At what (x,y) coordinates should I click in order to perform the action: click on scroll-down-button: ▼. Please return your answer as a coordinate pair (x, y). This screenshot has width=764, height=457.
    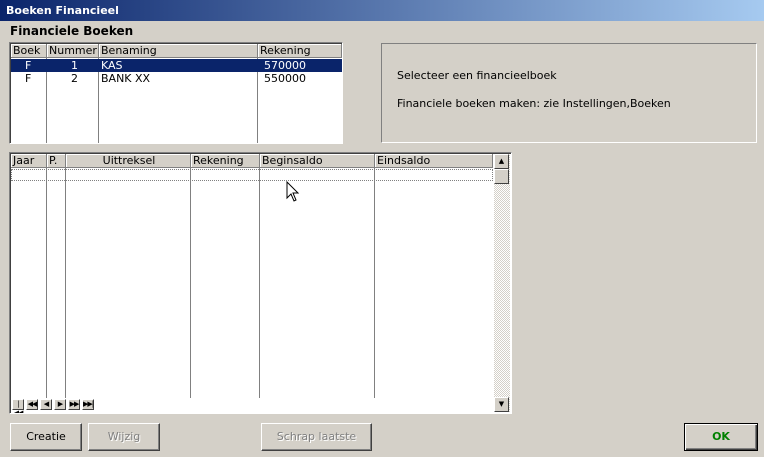
    Looking at the image, I should click on (501, 404).